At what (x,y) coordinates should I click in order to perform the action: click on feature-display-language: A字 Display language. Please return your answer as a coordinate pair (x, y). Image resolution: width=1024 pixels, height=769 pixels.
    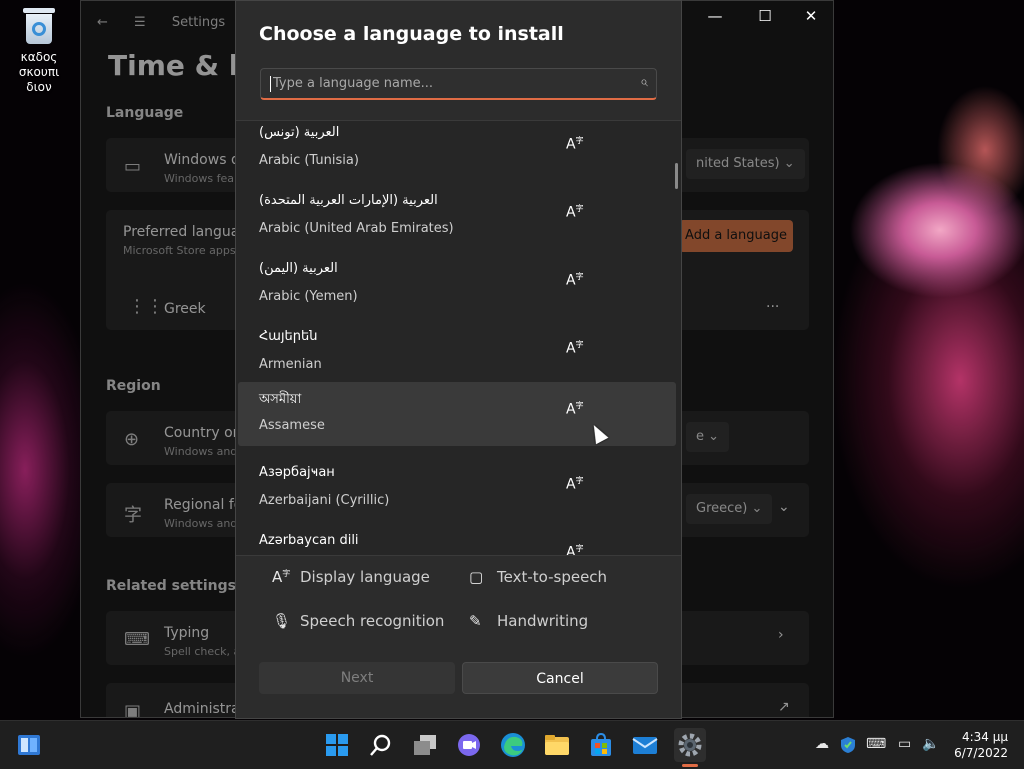
    Looking at the image, I should click on (351, 577).